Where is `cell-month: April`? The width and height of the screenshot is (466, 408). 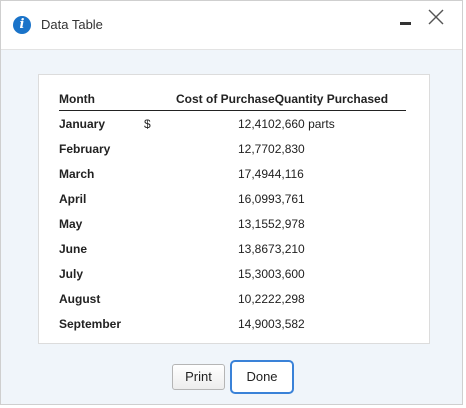
cell-month: April is located at coordinates (73, 198).